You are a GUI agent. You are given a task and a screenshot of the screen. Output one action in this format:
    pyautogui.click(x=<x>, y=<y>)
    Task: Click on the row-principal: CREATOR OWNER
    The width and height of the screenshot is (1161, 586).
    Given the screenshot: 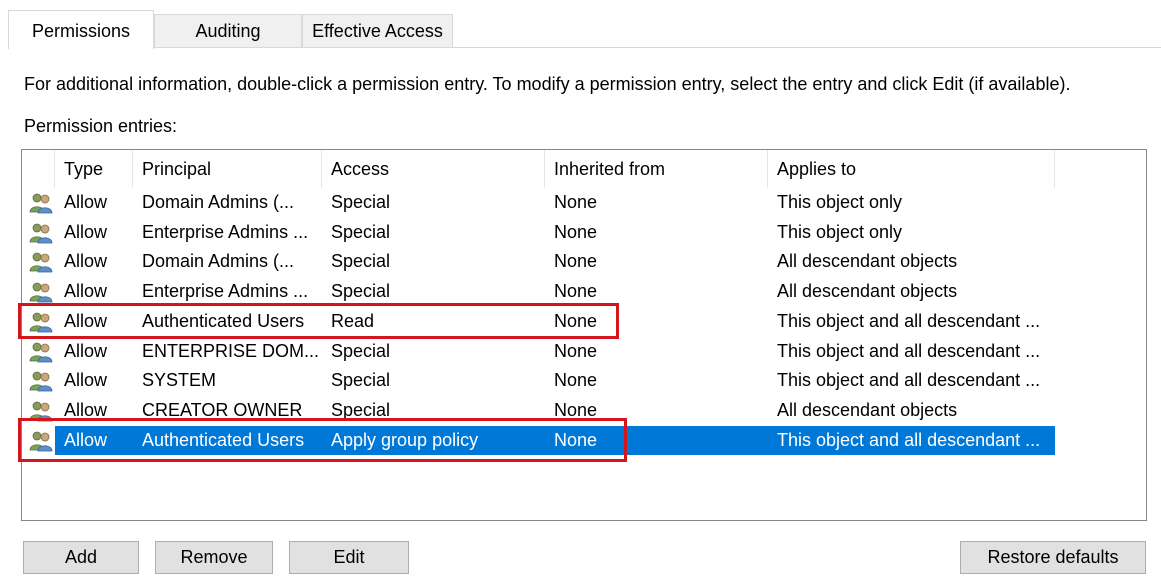 What is the action you would take?
    pyautogui.click(x=222, y=409)
    